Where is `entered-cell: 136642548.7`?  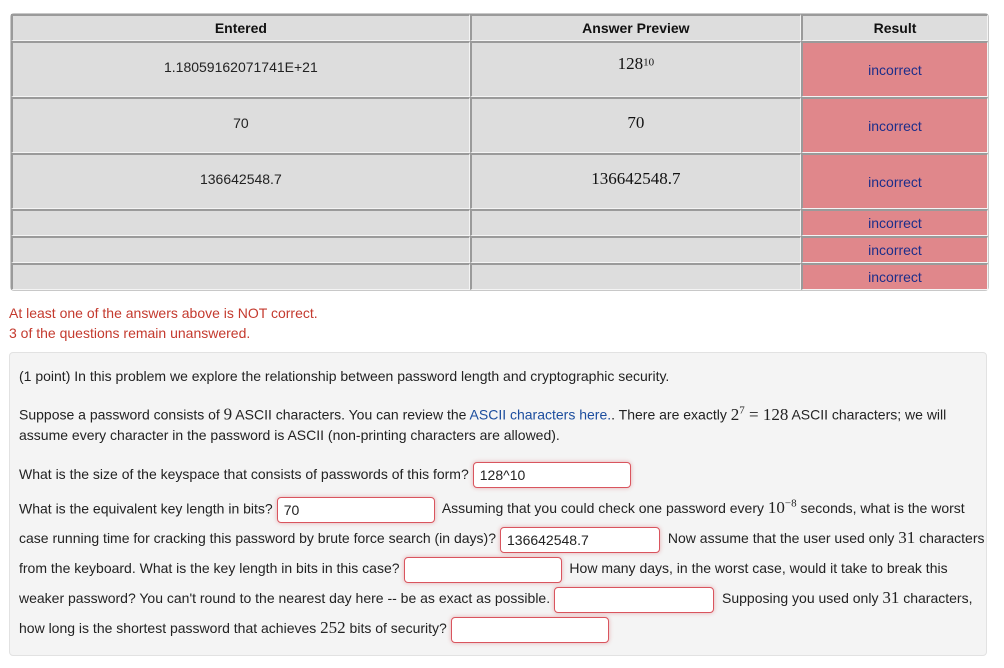
entered-cell: 136642548.7 is located at coordinates (240, 181).